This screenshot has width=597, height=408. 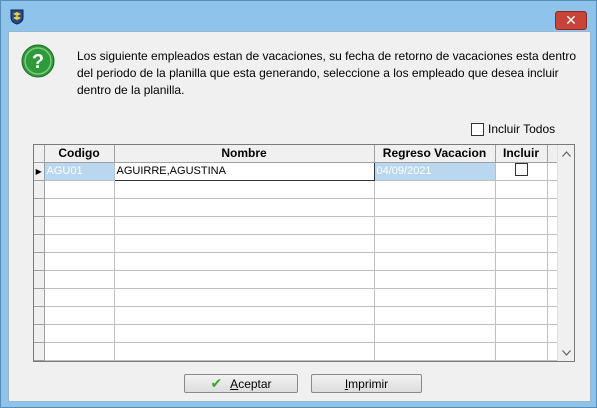 I want to click on incluir-todos-box, so click(x=477, y=129).